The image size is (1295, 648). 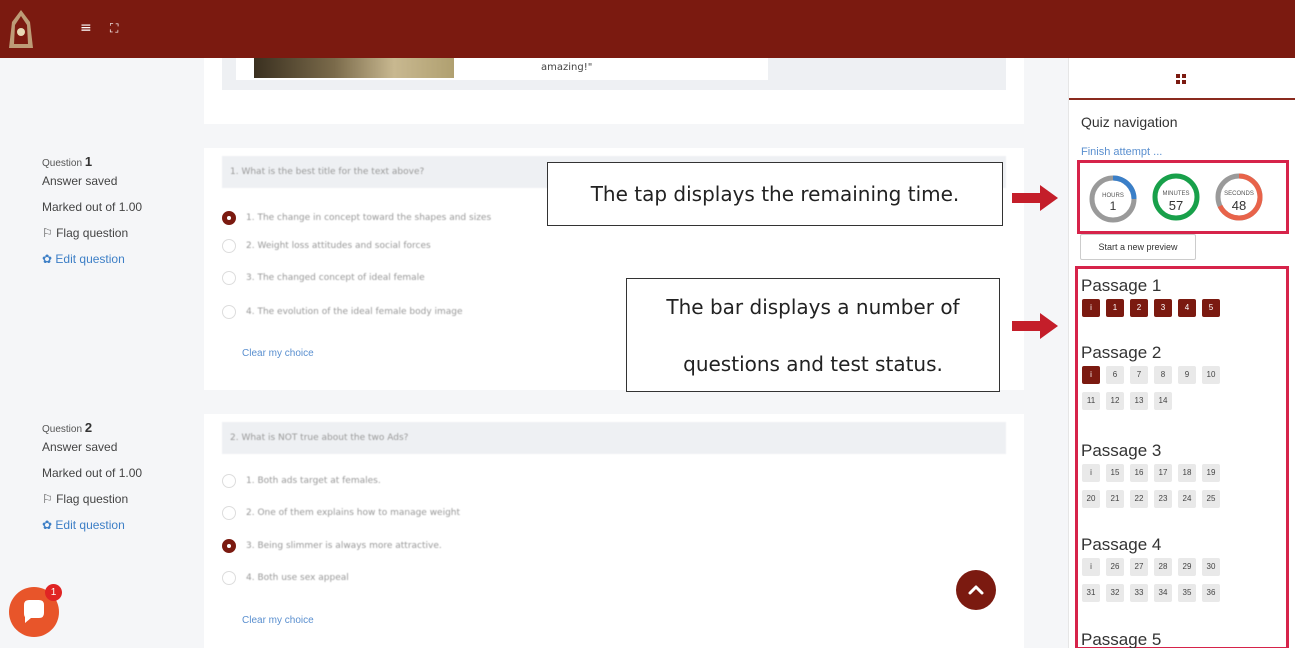 I want to click on passage-title: Passage 3, so click(x=1121, y=450).